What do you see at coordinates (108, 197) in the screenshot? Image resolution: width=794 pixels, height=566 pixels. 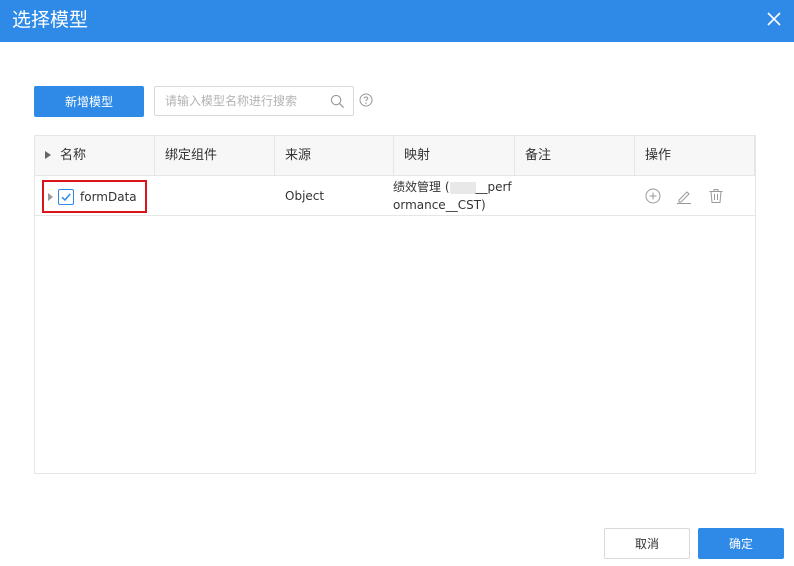 I see `row-name: formData` at bounding box center [108, 197].